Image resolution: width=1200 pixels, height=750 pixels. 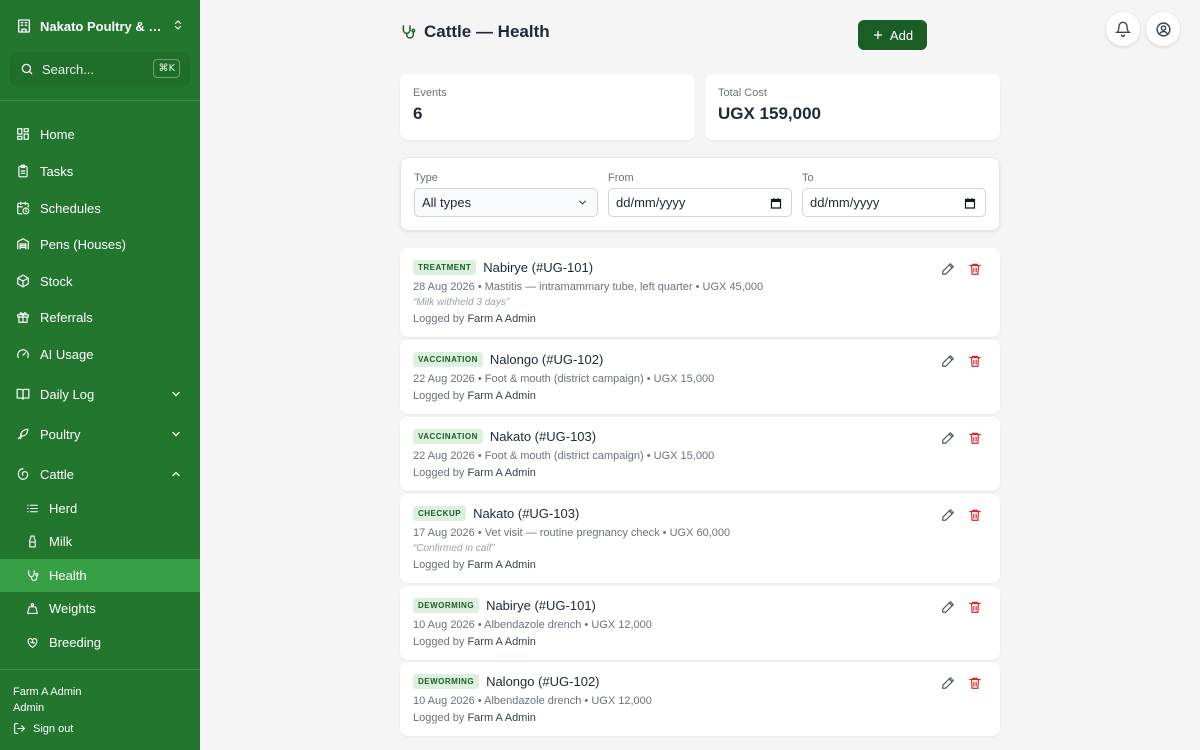 What do you see at coordinates (901, 35) in the screenshot?
I see `add-label: Add` at bounding box center [901, 35].